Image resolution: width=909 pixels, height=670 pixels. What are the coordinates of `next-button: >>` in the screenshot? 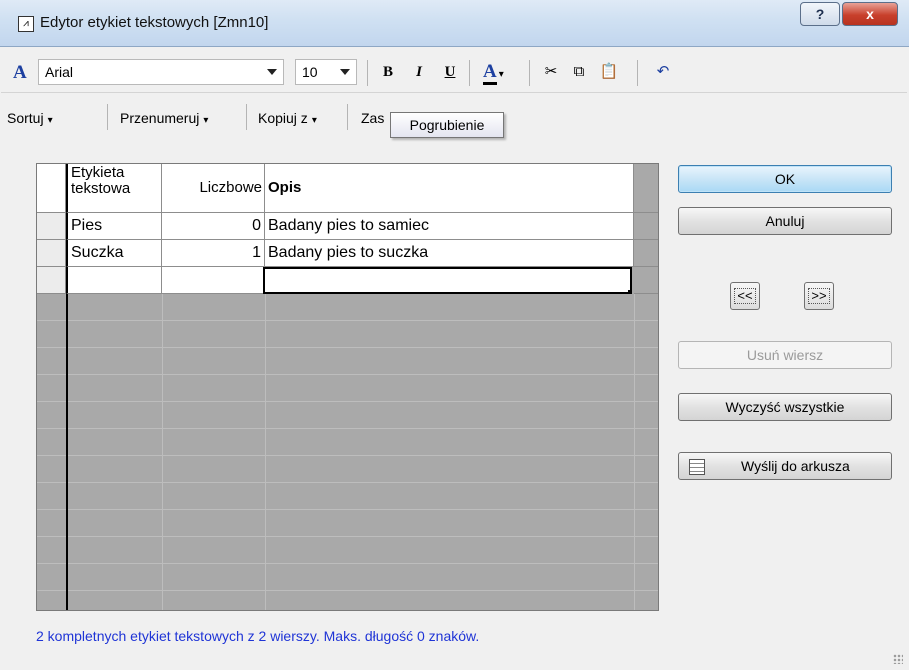 It's located at (819, 296).